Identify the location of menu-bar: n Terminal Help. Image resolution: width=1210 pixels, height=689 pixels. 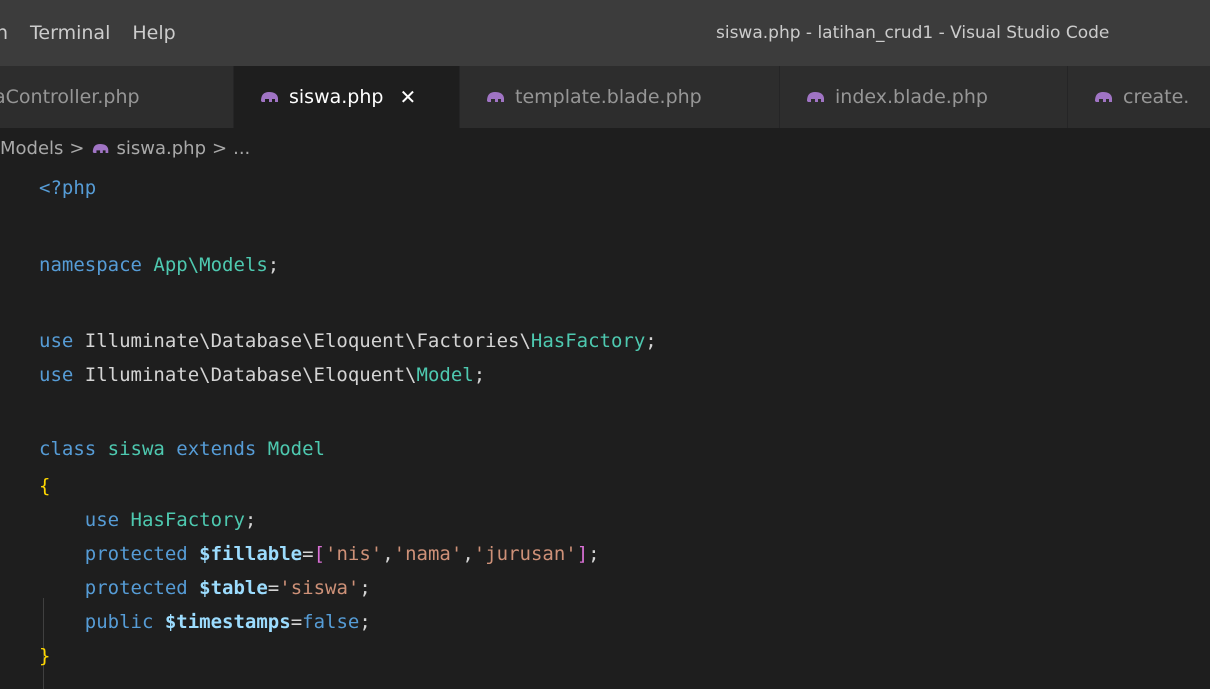
(93, 33).